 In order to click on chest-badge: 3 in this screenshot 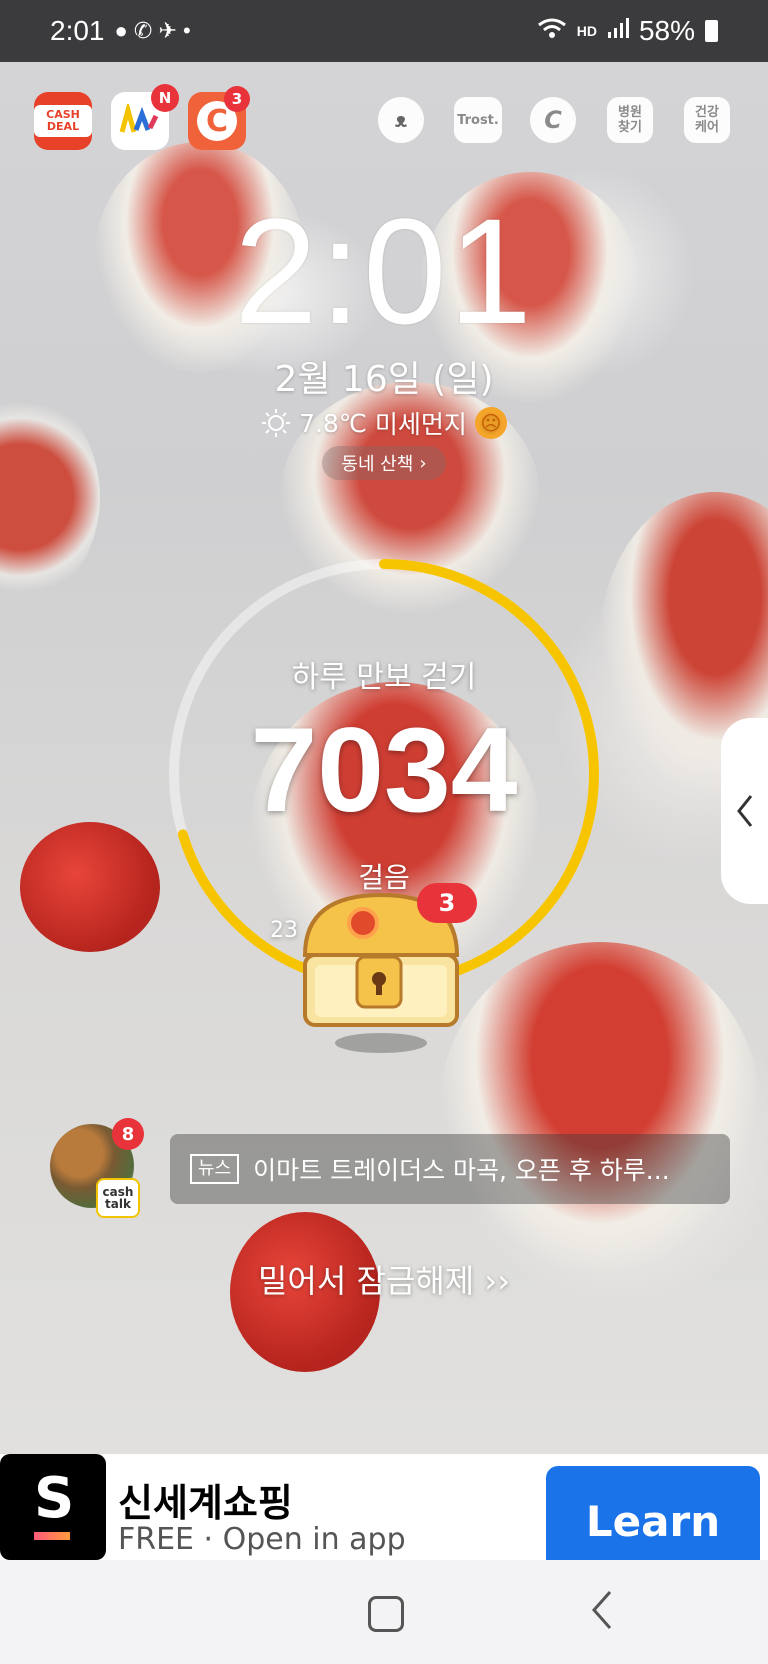, I will do `click(447, 903)`.